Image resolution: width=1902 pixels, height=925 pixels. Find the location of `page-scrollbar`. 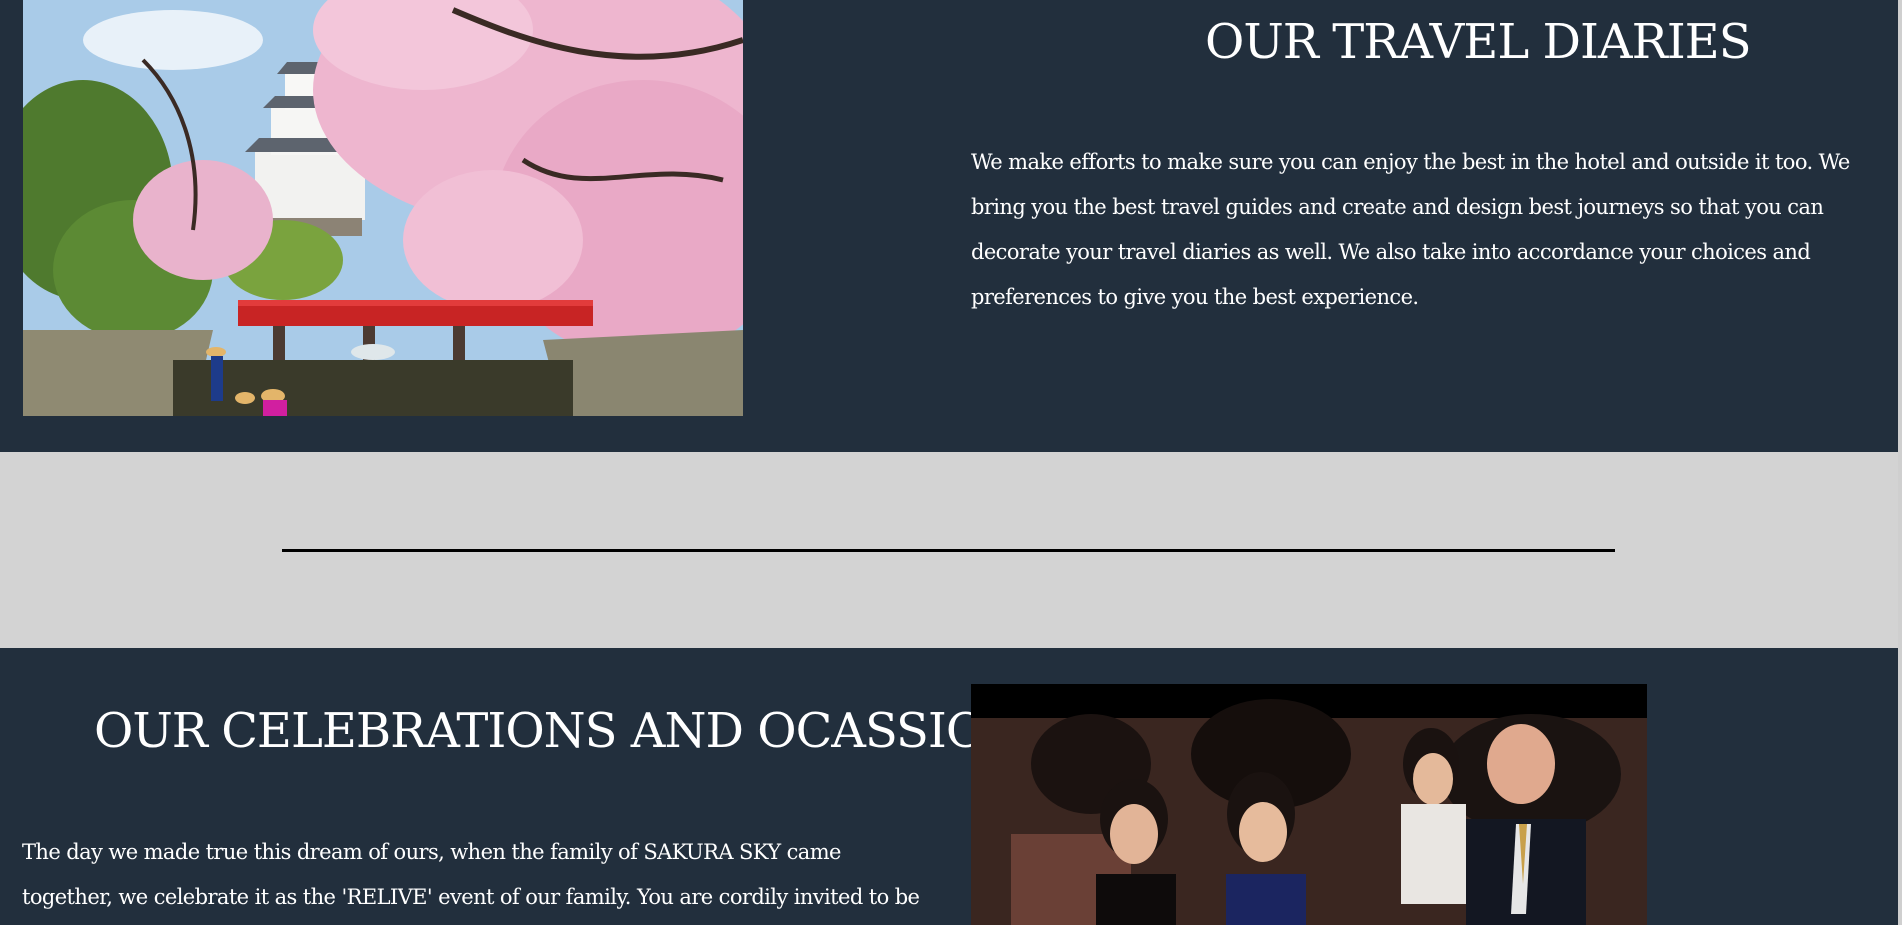

page-scrollbar is located at coordinates (1900, 462).